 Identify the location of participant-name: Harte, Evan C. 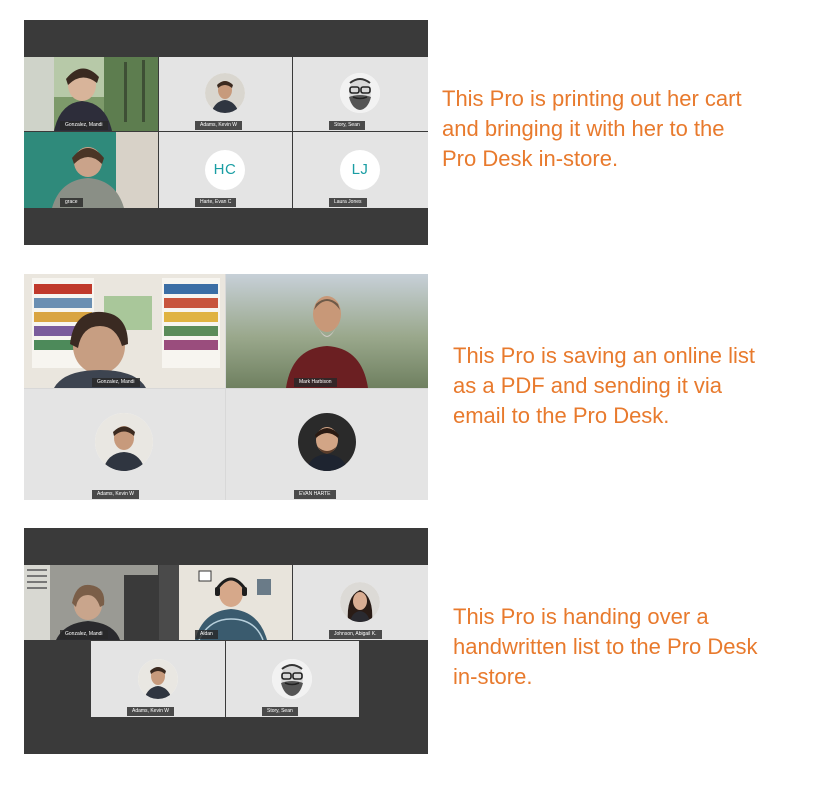
(216, 202).